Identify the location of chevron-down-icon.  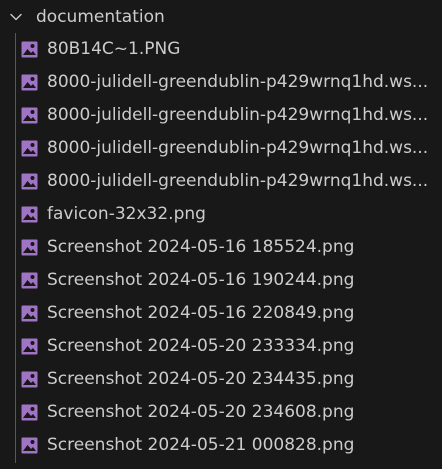
(16, 17).